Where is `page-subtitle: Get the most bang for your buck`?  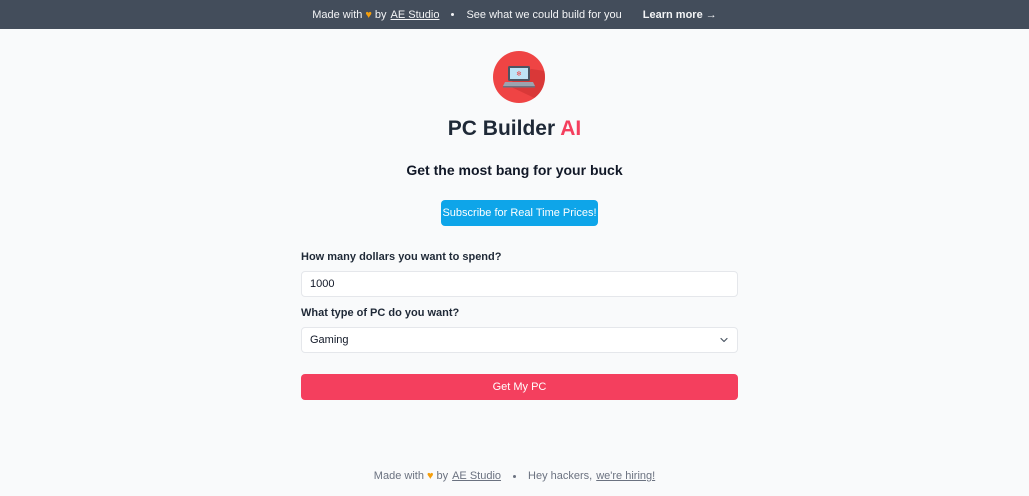
page-subtitle: Get the most bang for your buck is located at coordinates (514, 170).